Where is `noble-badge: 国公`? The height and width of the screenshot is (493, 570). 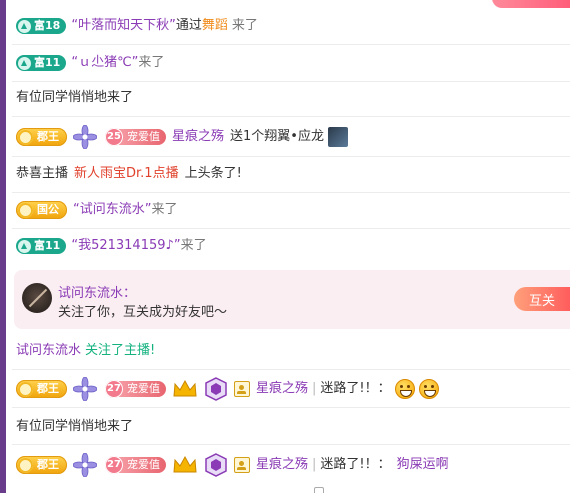
noble-badge: 国公 is located at coordinates (41, 210).